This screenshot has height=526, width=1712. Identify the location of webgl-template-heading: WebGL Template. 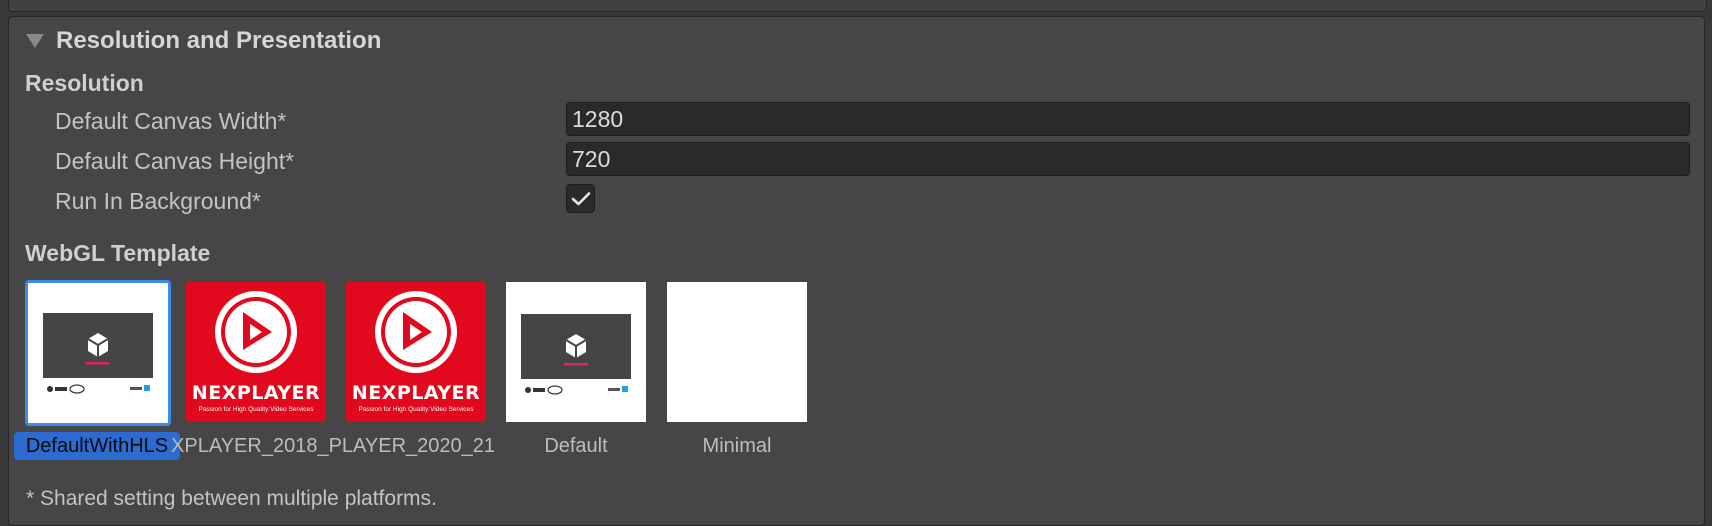
(118, 253).